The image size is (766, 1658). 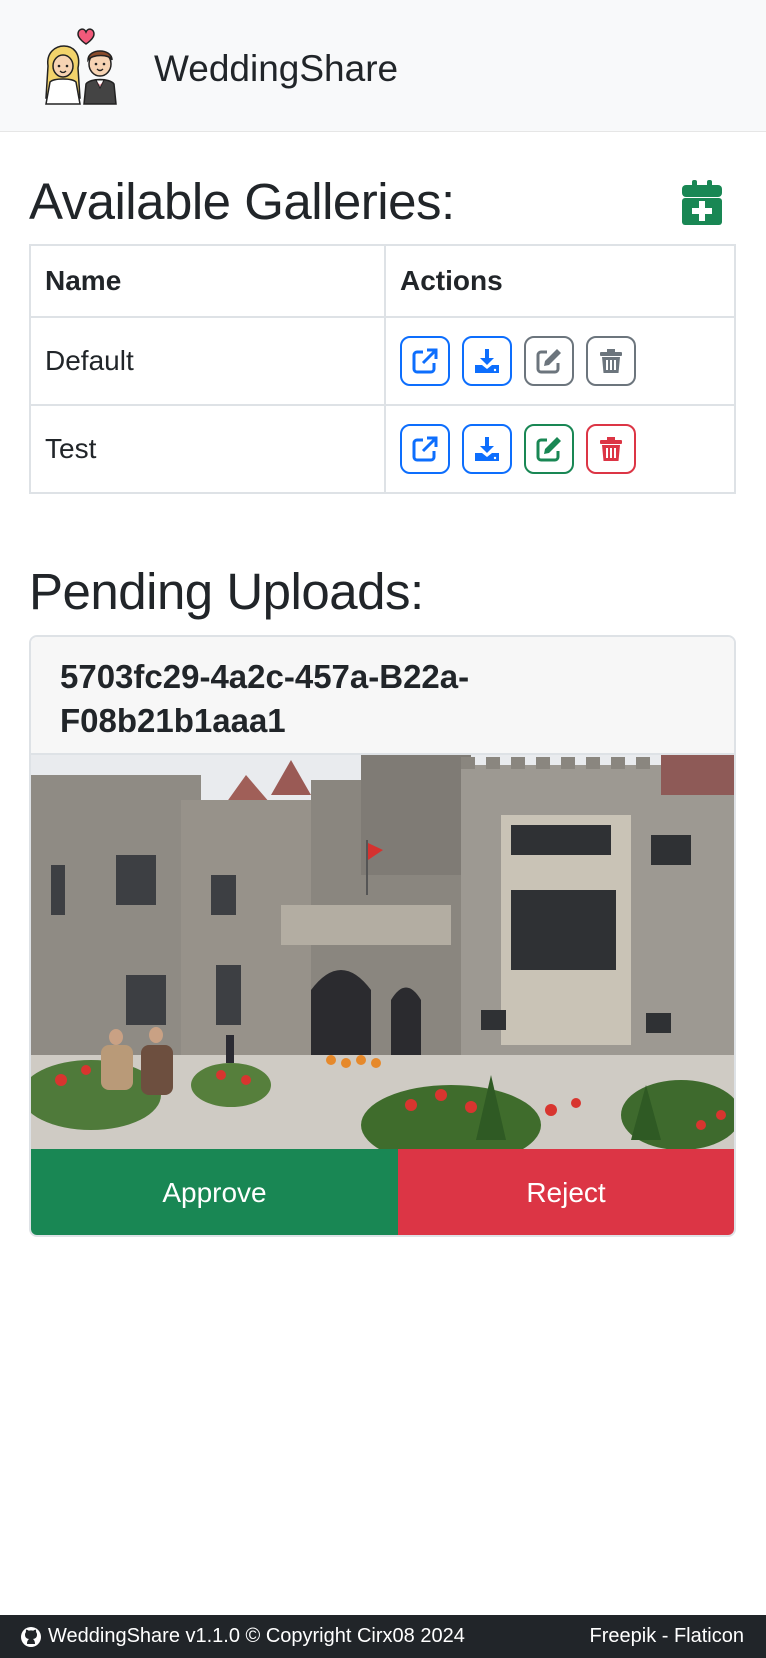 I want to click on footer-attribution: Freepik - Flaticon, so click(x=667, y=1636).